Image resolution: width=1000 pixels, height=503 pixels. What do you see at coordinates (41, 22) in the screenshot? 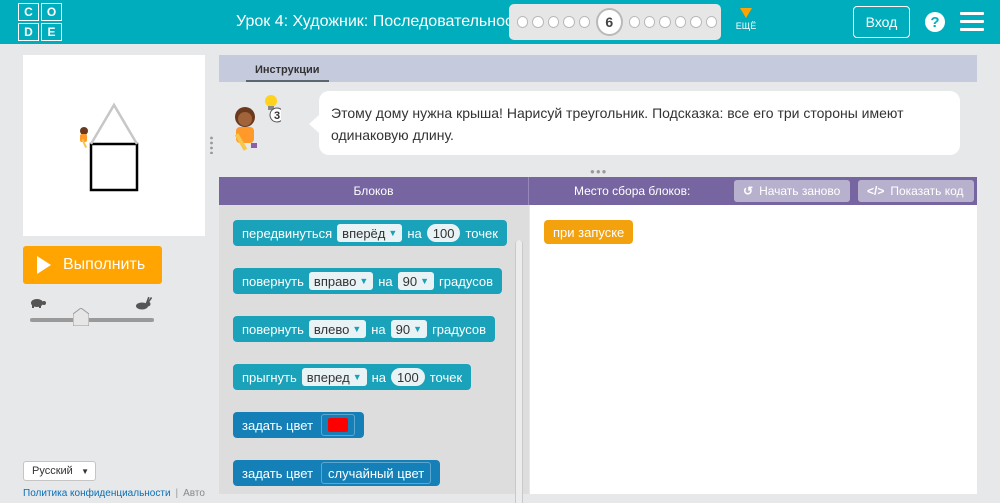
I see `code-org-logo: C O D E` at bounding box center [41, 22].